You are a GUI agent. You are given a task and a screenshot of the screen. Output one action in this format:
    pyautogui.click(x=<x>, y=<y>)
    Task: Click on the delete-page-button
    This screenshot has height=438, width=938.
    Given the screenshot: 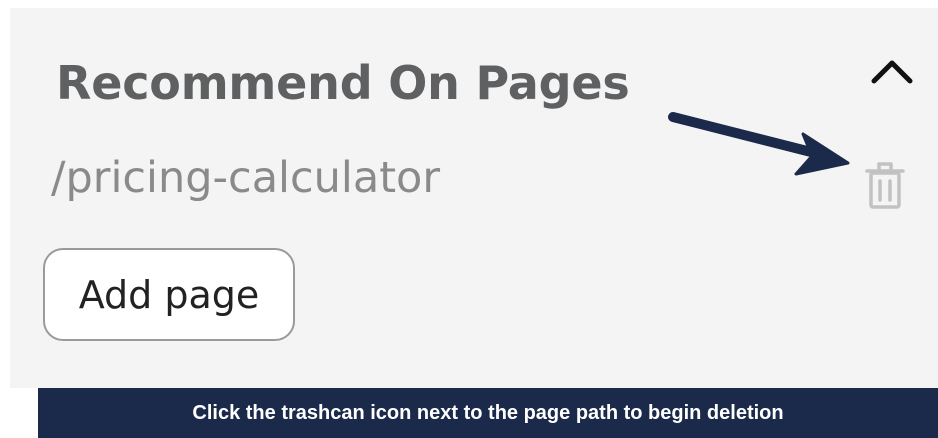 What is the action you would take?
    pyautogui.click(x=885, y=185)
    